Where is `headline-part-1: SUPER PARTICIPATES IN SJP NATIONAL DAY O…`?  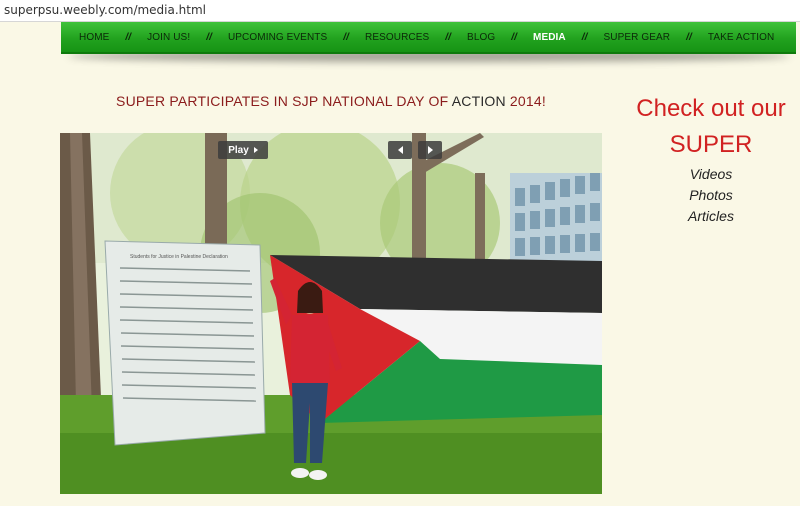
headline-part-1: SUPER PARTICIPATES IN SJP NATIONAL DAY O… is located at coordinates (284, 101).